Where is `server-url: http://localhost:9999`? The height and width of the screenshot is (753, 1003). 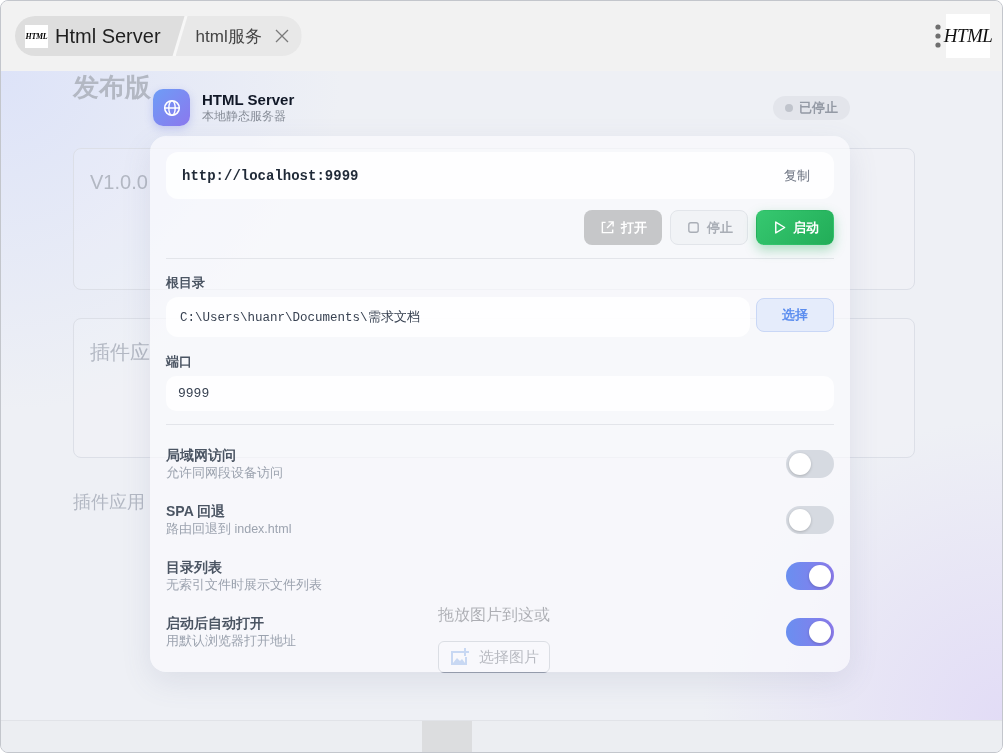
server-url: http://localhost:9999 is located at coordinates (270, 175).